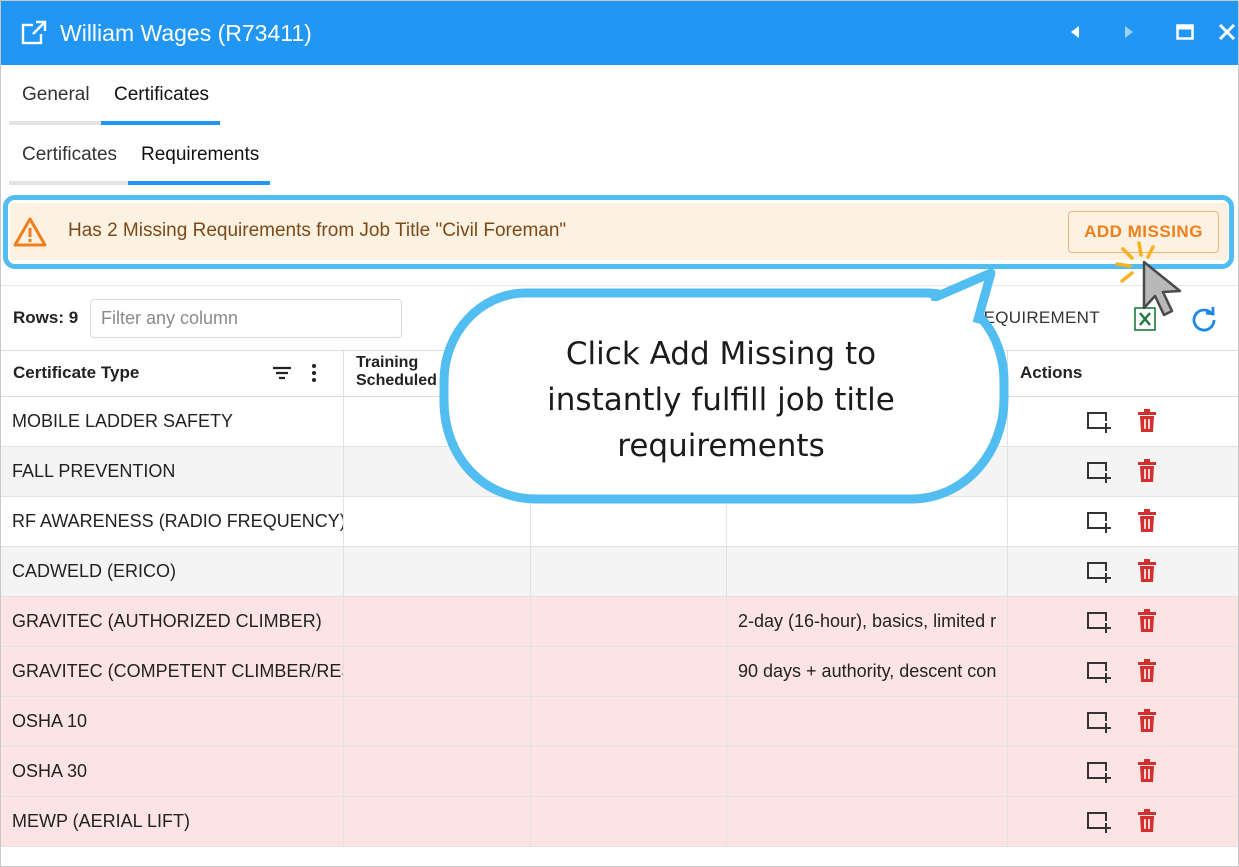 The height and width of the screenshot is (867, 1239). What do you see at coordinates (1185, 32) in the screenshot?
I see `maximize-icon` at bounding box center [1185, 32].